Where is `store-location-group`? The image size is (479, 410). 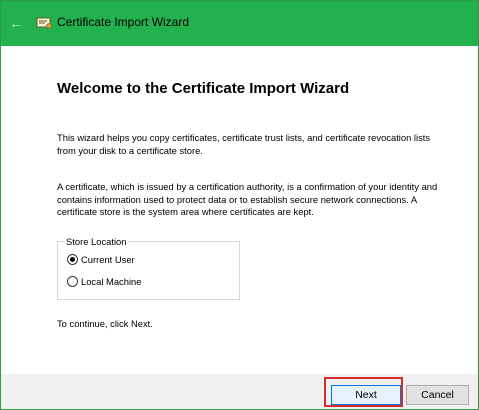
store-location-group is located at coordinates (148, 270).